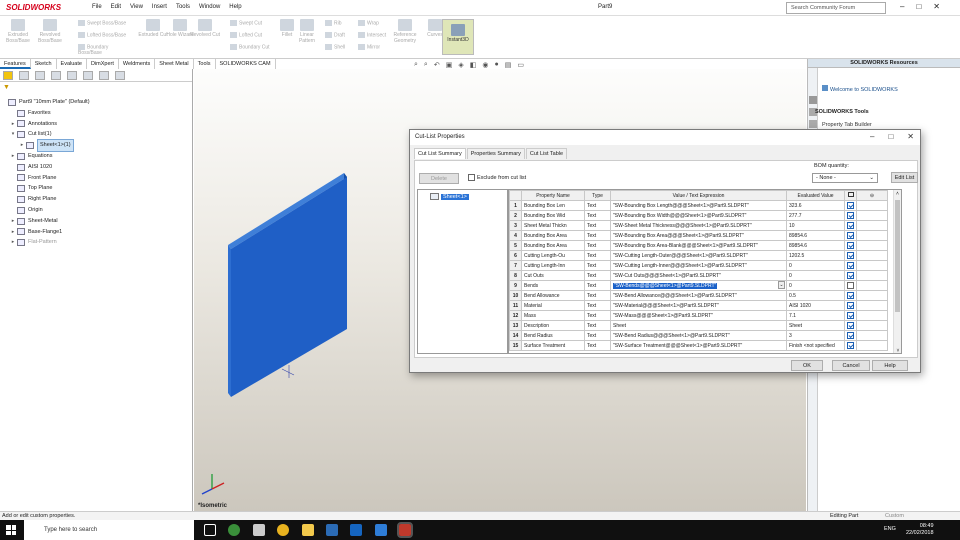 The image size is (960, 540). I want to click on ribbon-revolved-boss-base-button: Revolved Boss/Base, so click(50, 31).